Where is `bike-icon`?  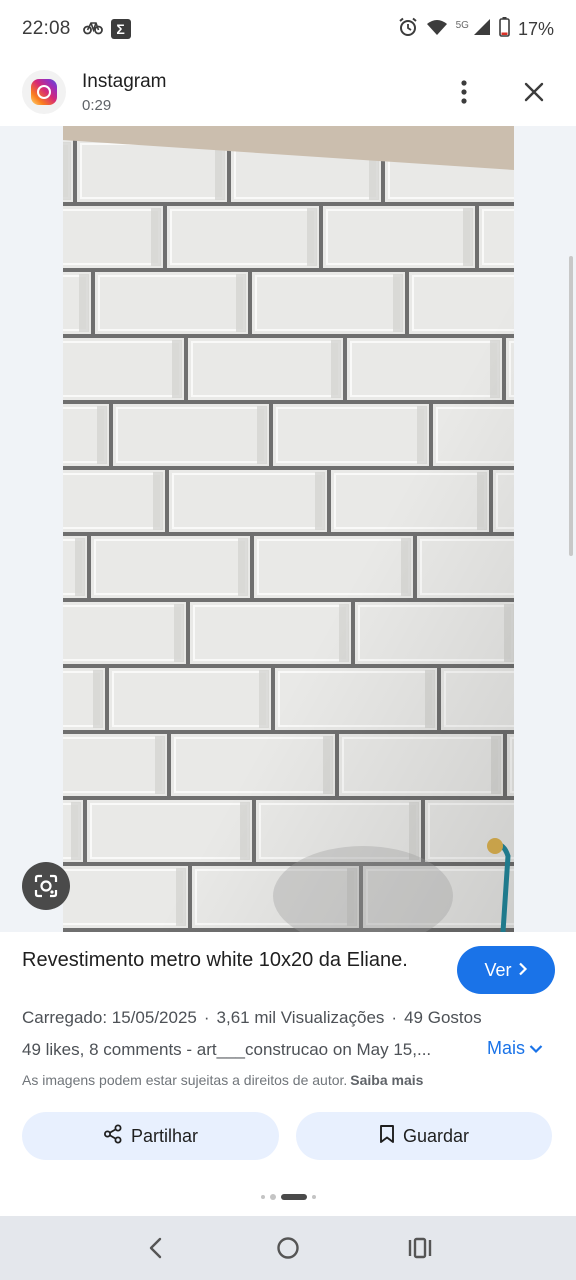
bike-icon is located at coordinates (92, 29).